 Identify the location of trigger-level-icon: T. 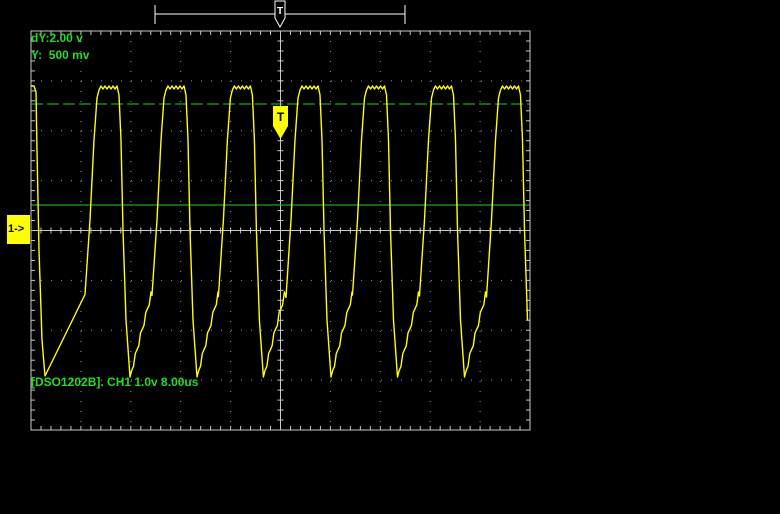
(280, 122).